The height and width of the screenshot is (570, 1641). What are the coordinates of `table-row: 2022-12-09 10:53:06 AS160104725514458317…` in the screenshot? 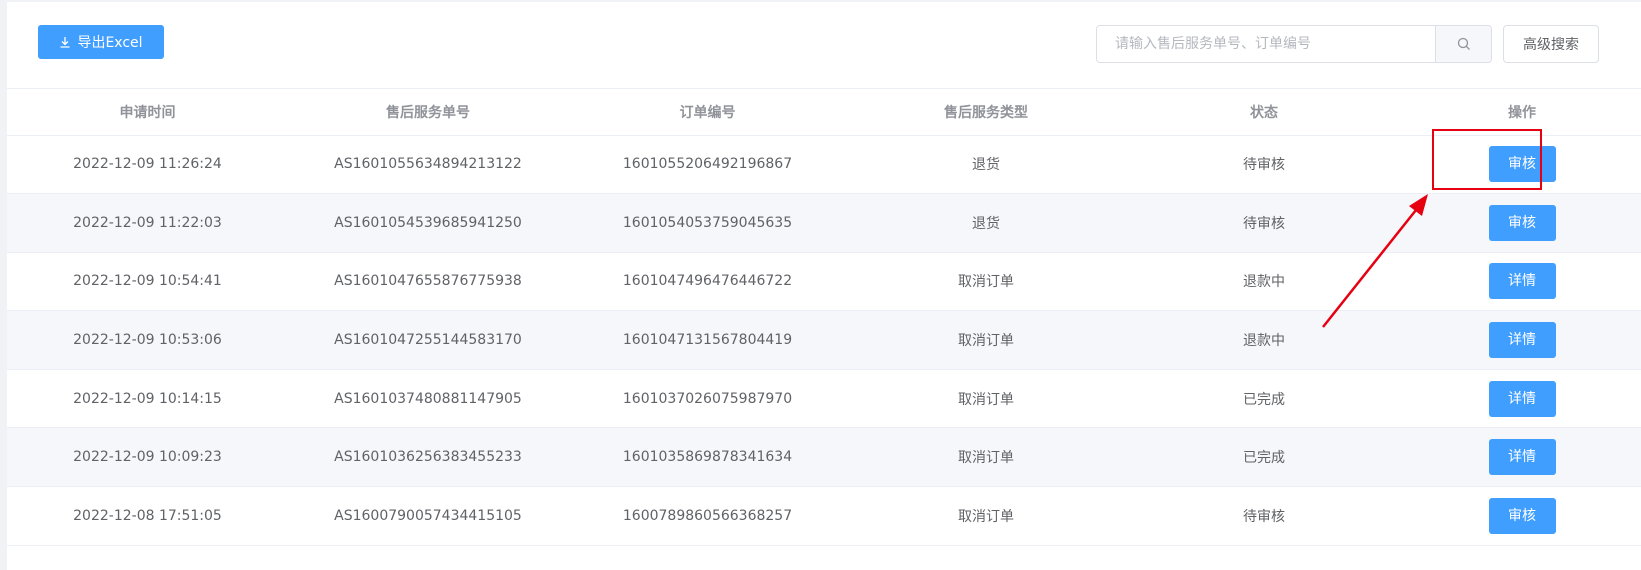 It's located at (824, 340).